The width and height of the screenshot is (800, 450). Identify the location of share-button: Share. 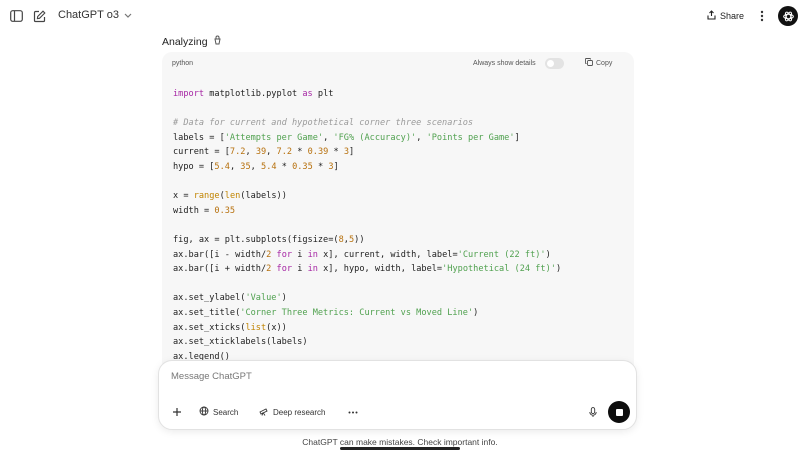
(725, 16).